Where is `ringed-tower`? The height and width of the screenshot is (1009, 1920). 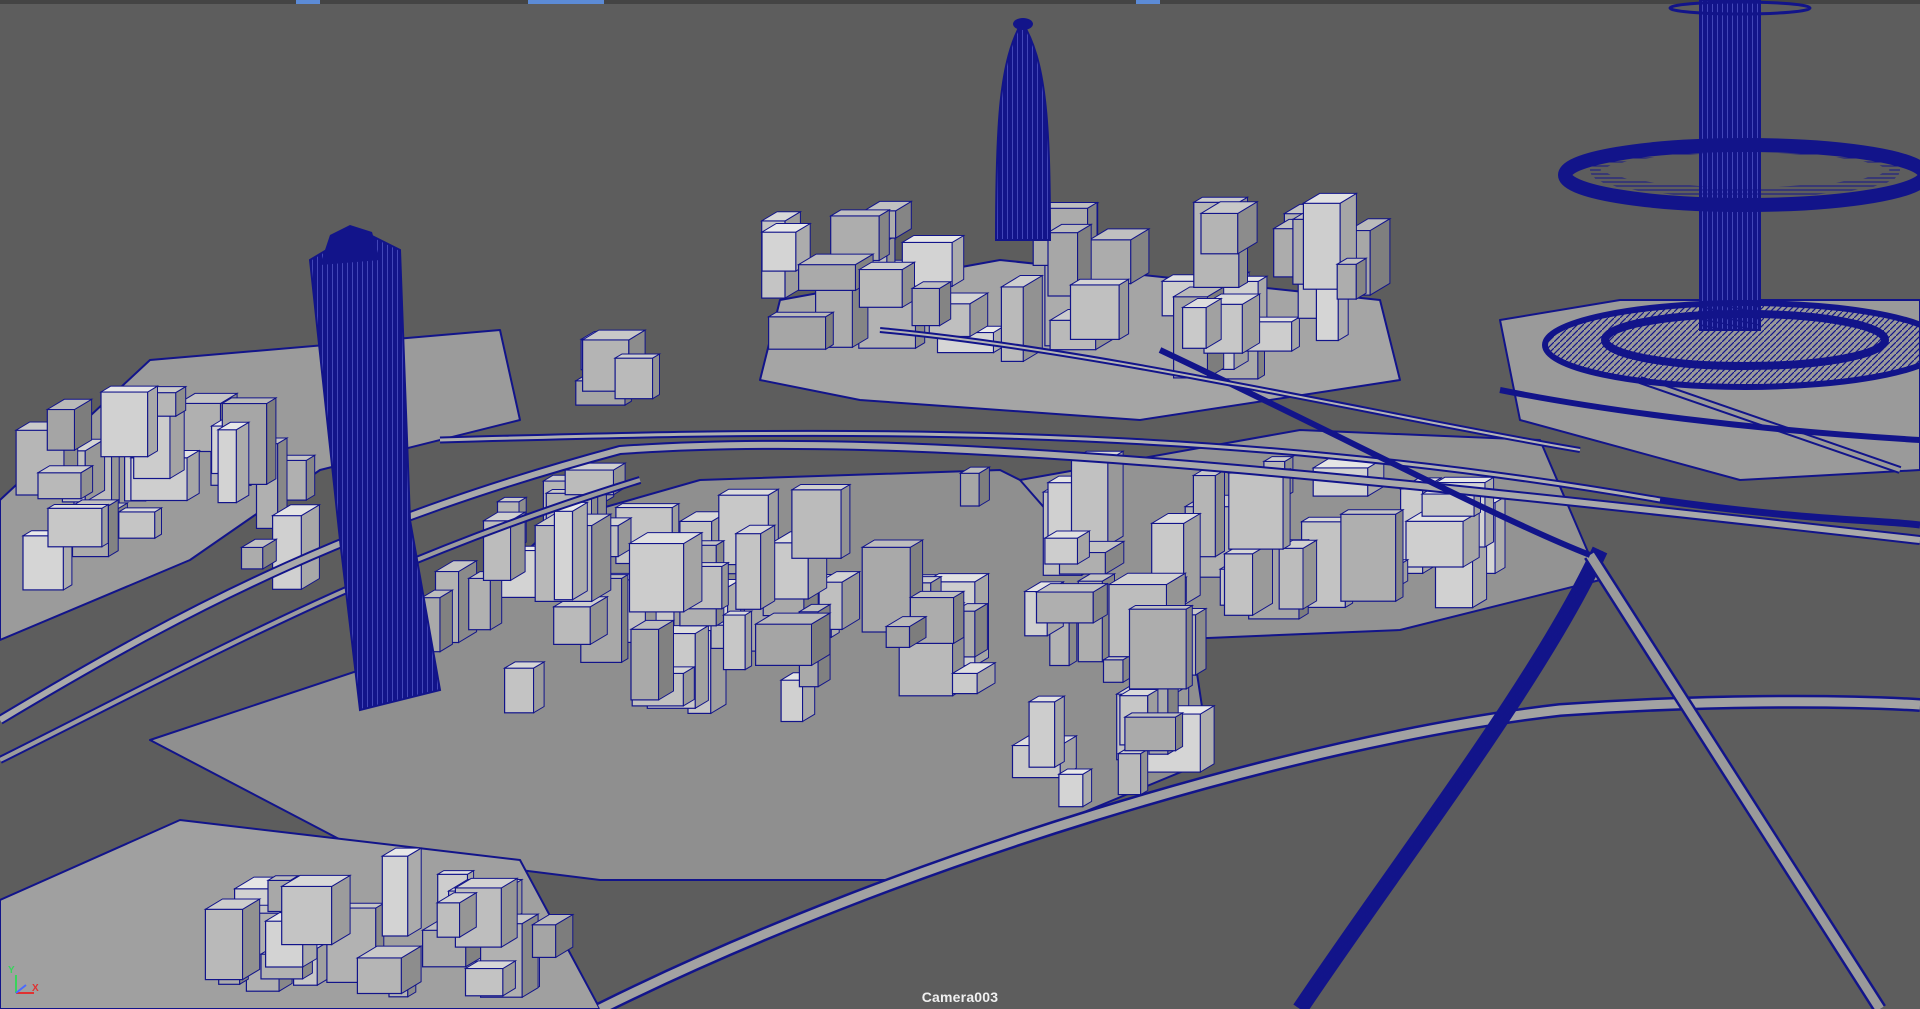
ringed-tower is located at coordinates (1731, 195).